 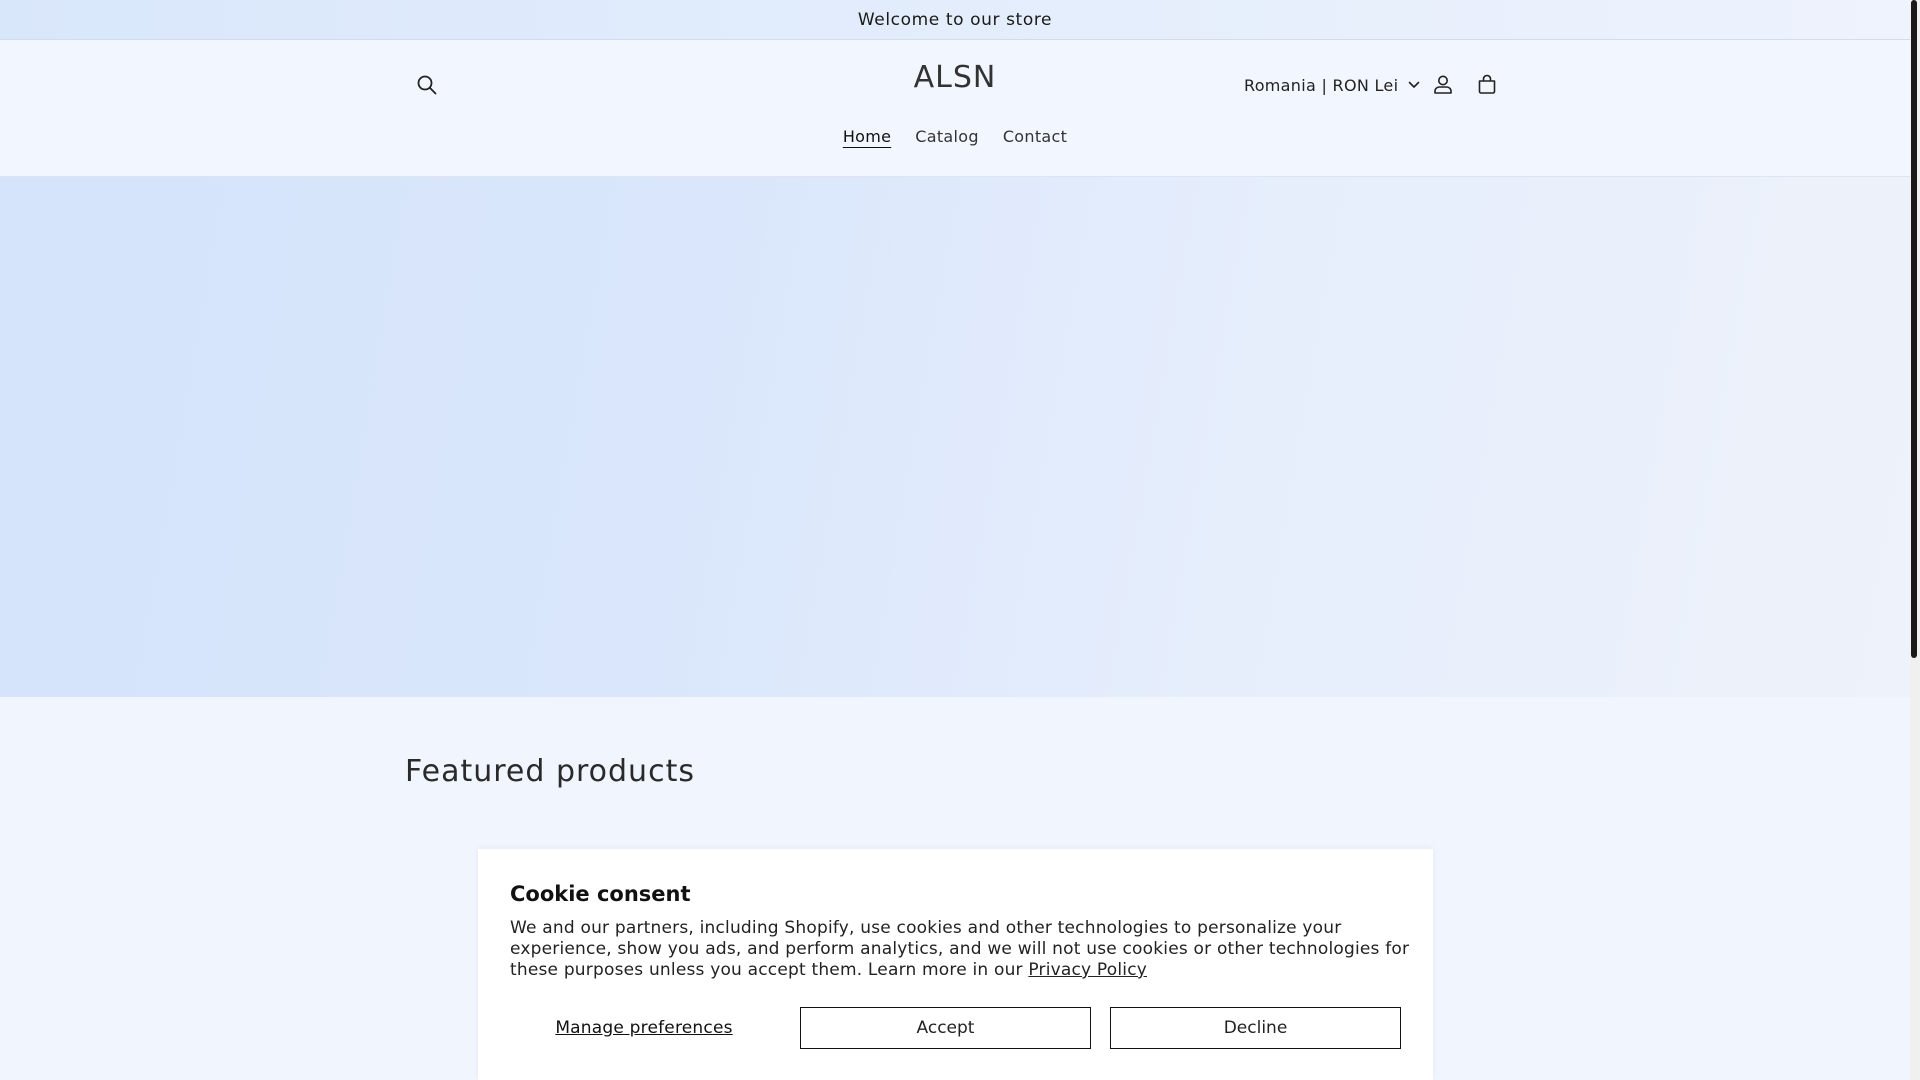 I want to click on account-icon, so click(x=1443, y=84).